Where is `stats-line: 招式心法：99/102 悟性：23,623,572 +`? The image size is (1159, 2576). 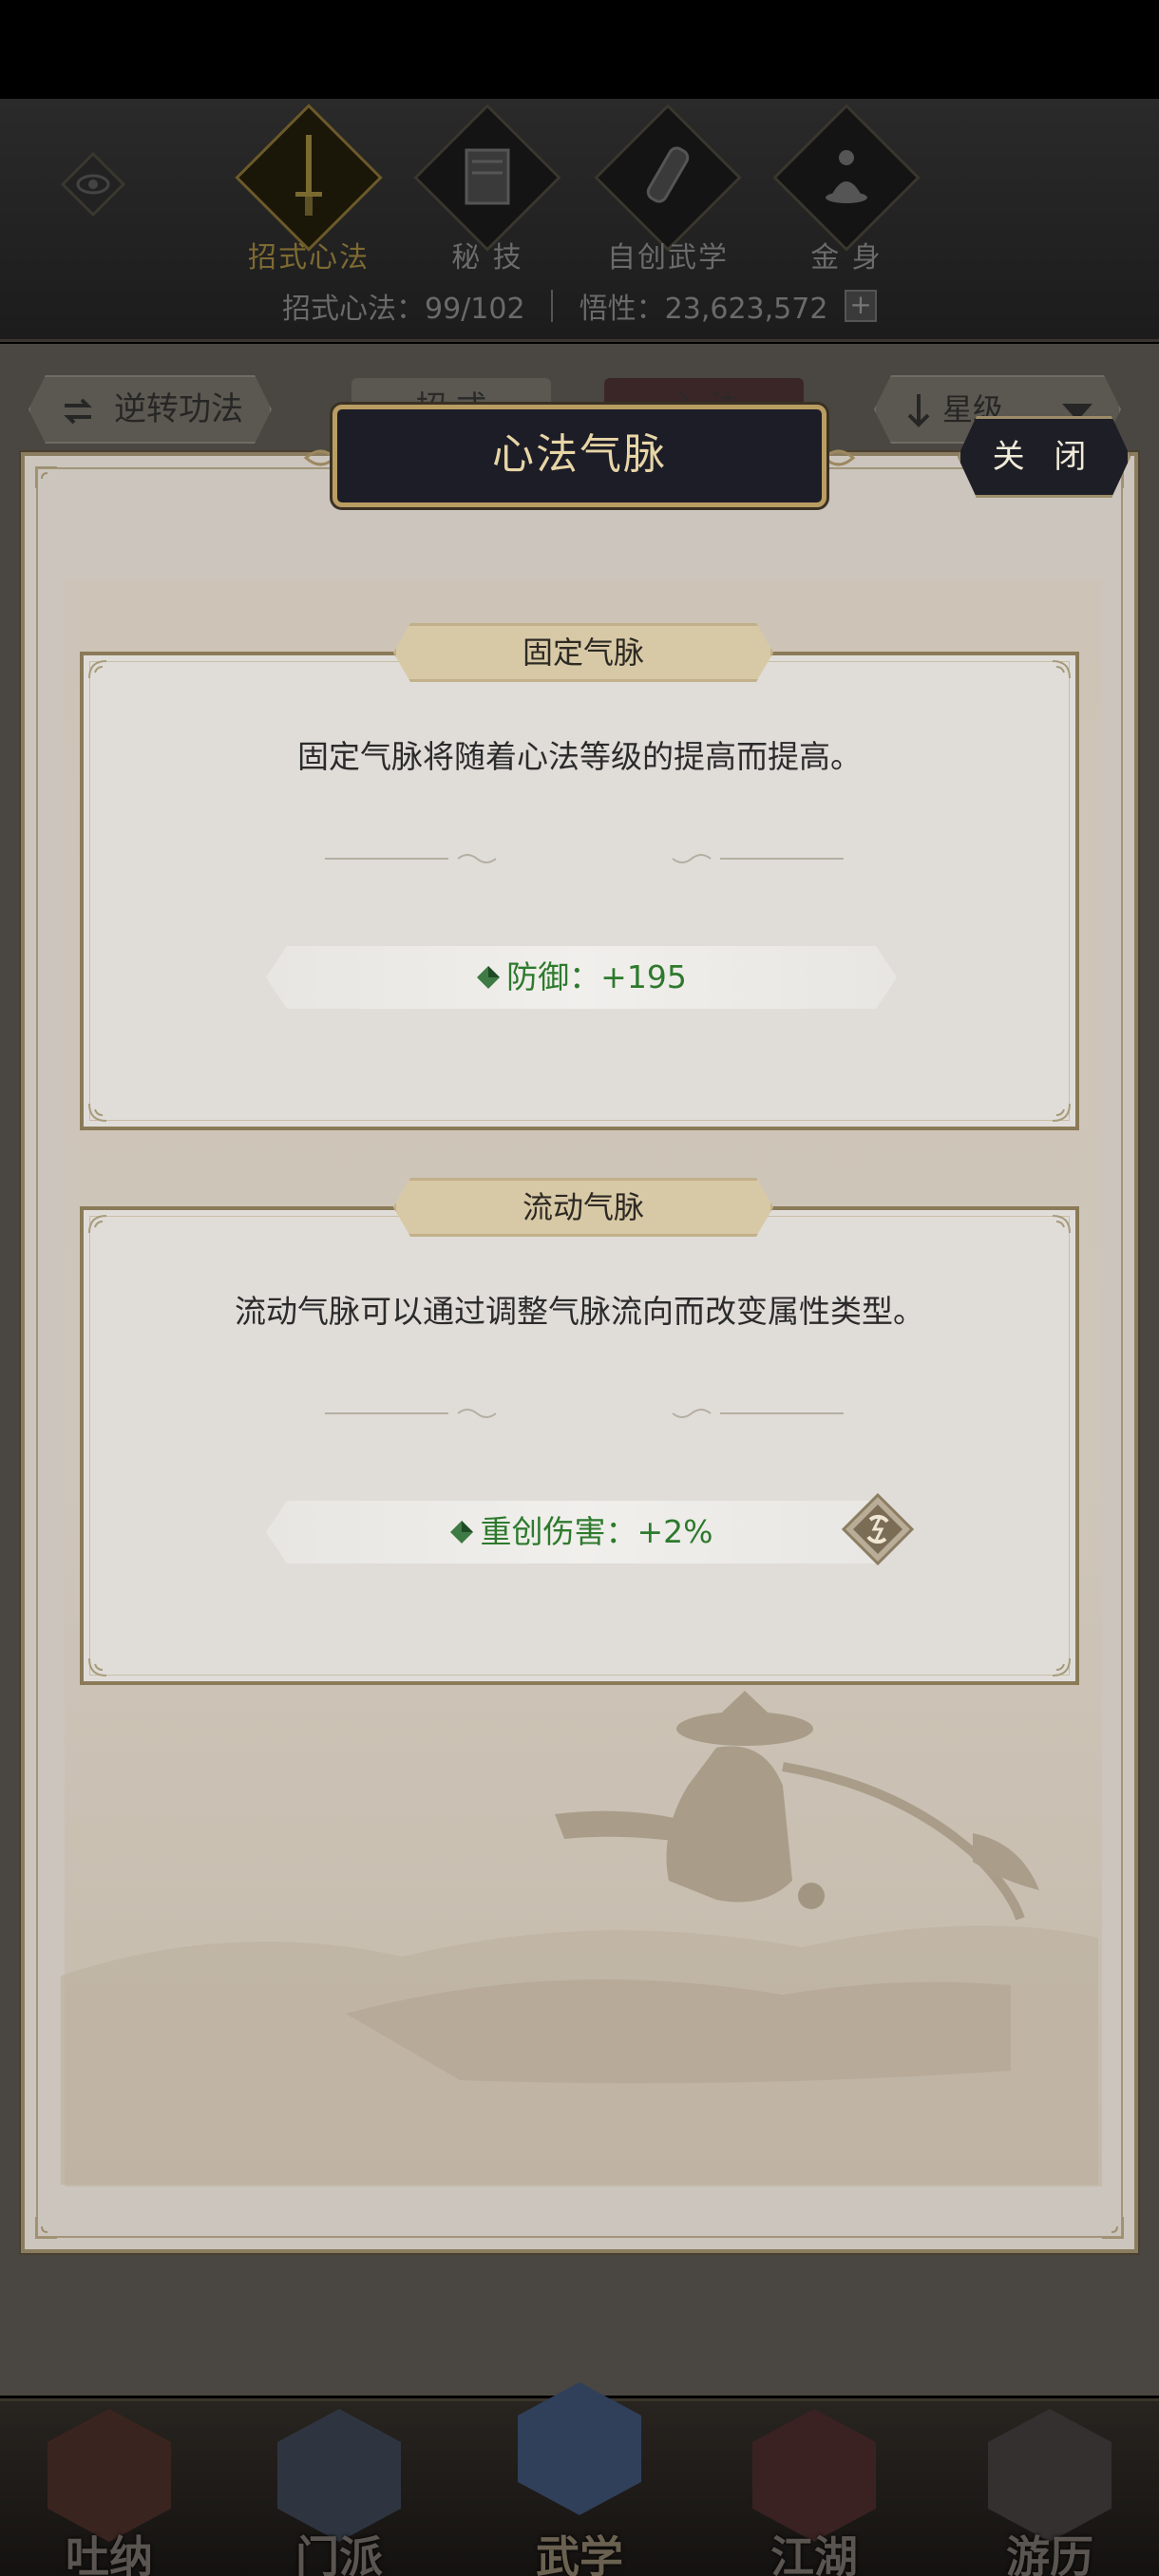
stats-line: 招式心法：99/102 悟性：23,623,572 + is located at coordinates (579, 308).